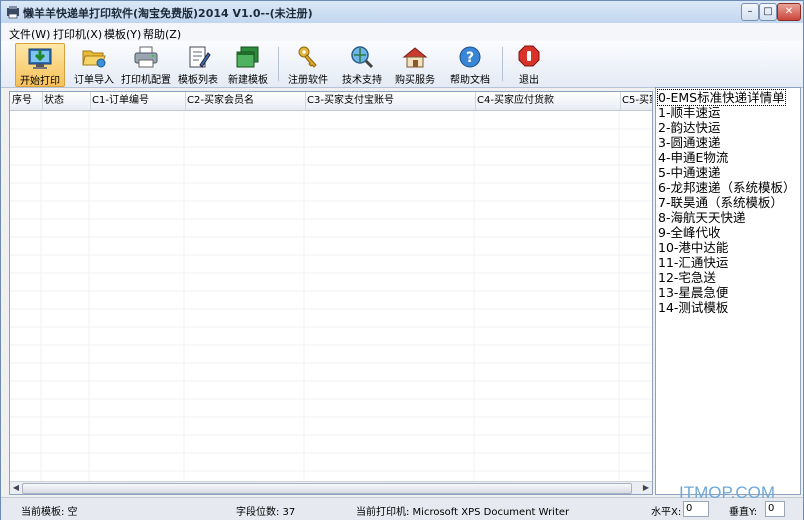 This screenshot has width=804, height=520. I want to click on template-item: 14-测试模板, so click(693, 307).